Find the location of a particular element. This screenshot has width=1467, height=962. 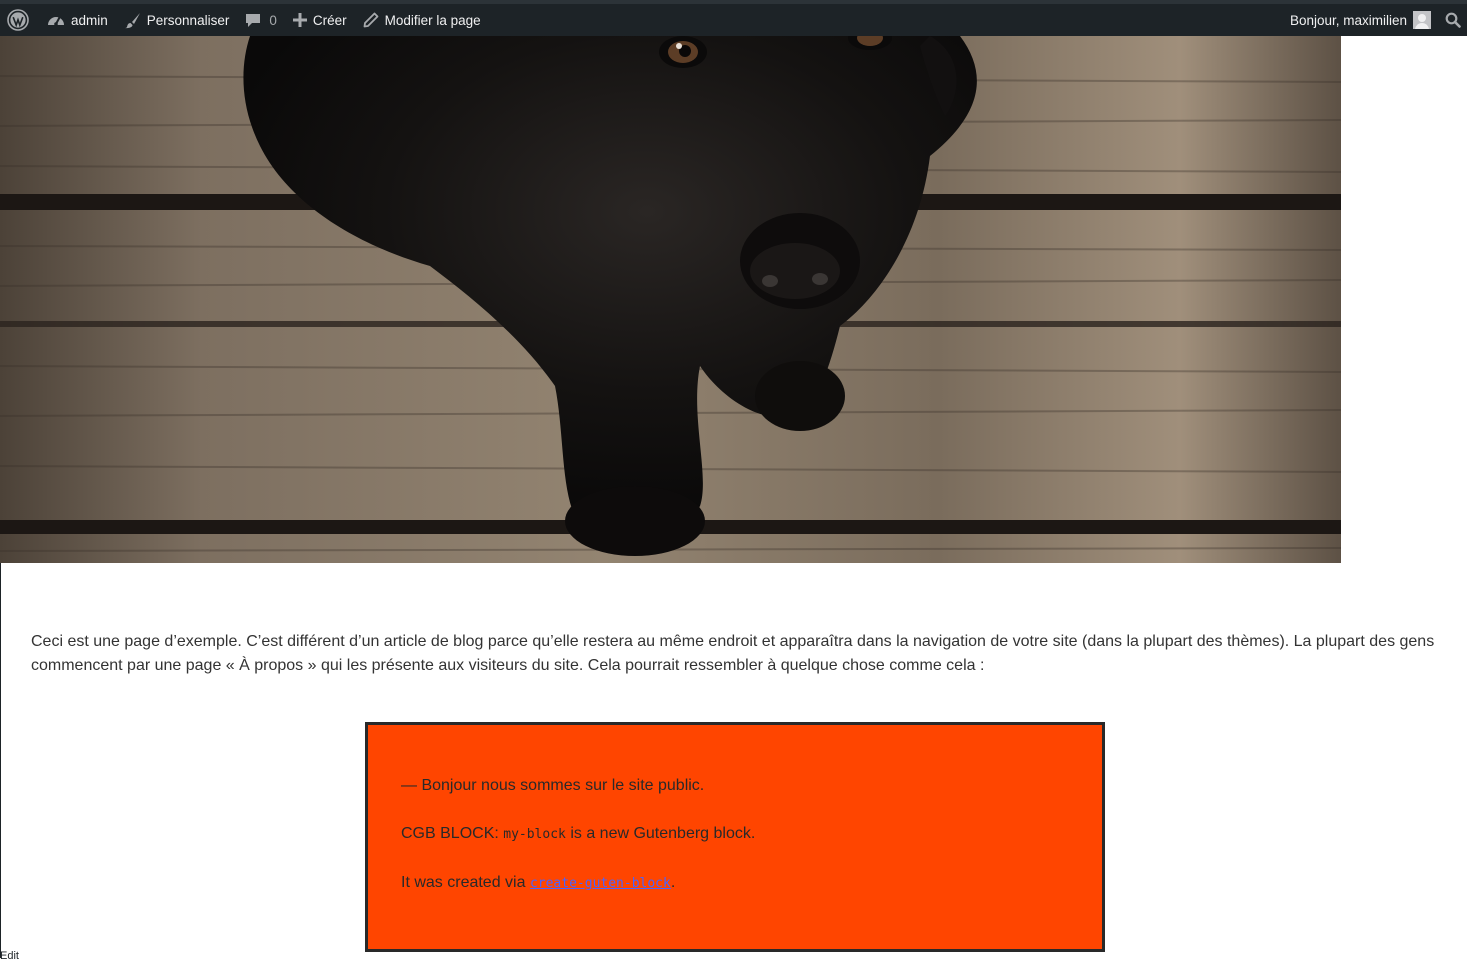

site-name-menu: admin is located at coordinates (77, 20).